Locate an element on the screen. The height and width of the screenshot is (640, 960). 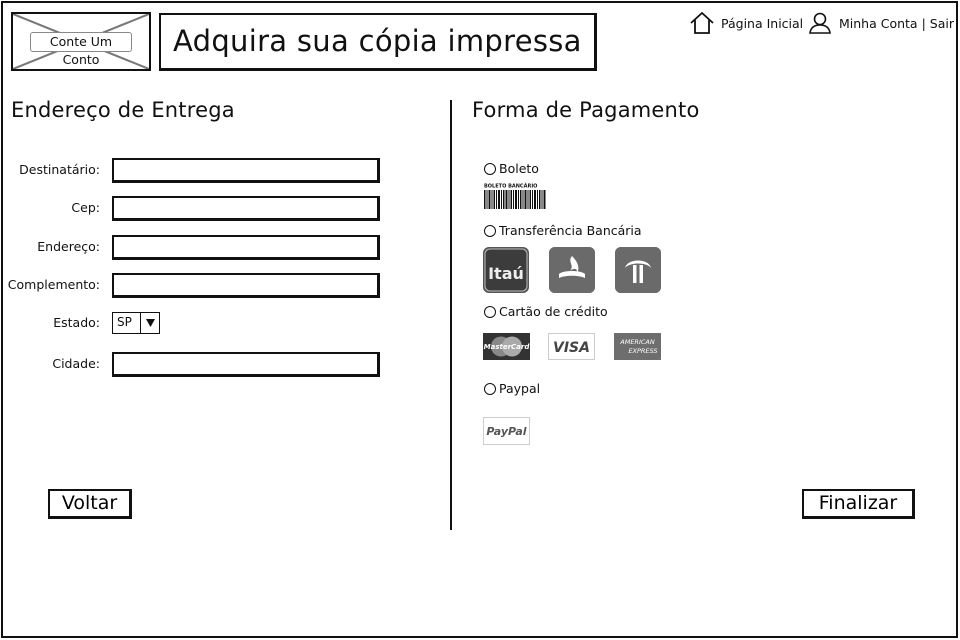
address-input is located at coordinates (246, 247).